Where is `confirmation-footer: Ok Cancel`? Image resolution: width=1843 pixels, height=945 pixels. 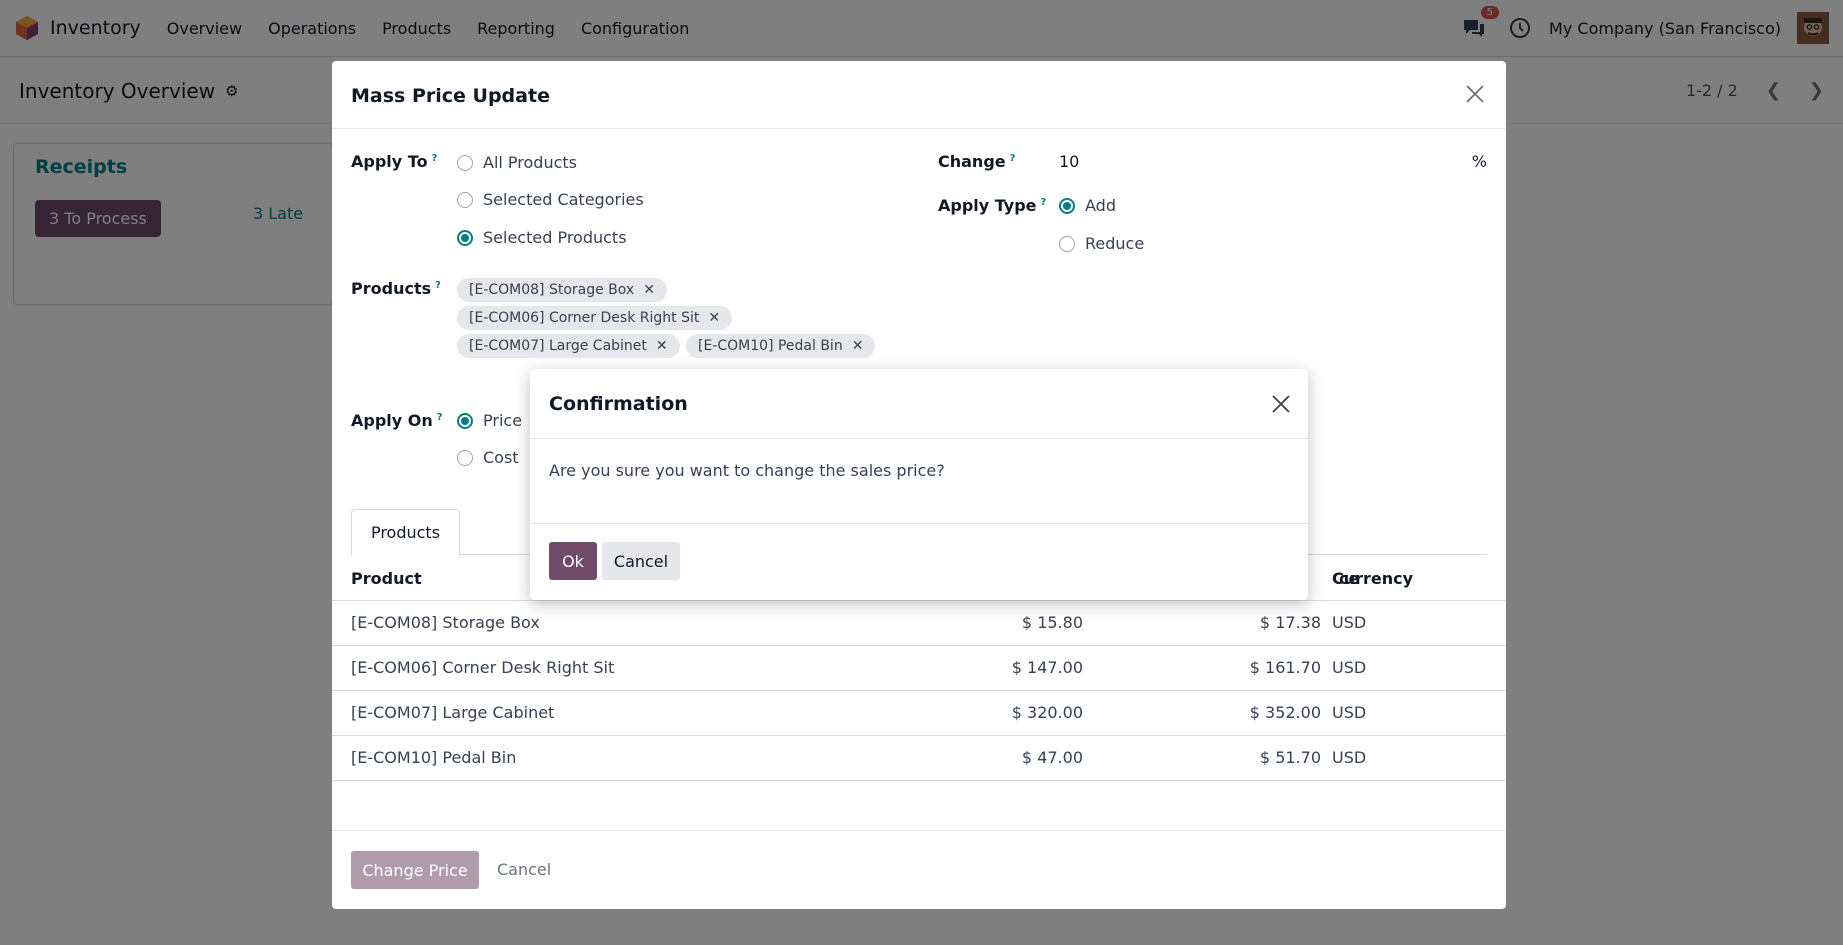
confirmation-footer: Ok Cancel is located at coordinates (919, 561).